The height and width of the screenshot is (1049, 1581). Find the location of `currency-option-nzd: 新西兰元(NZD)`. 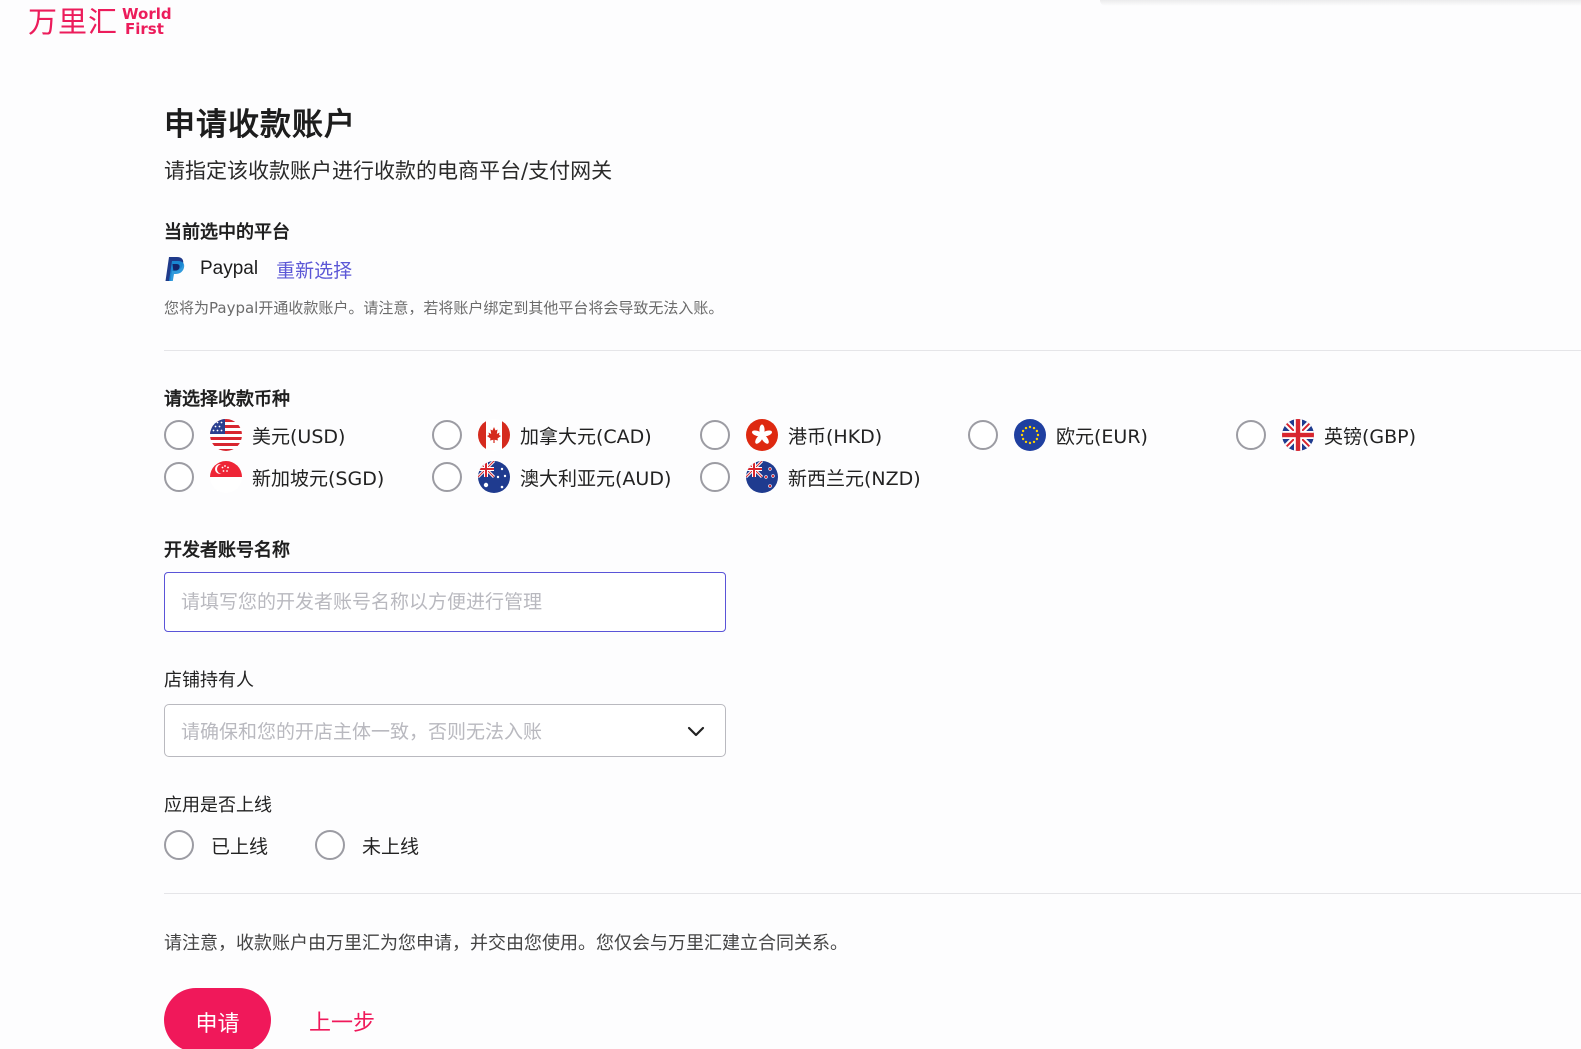

currency-option-nzd: 新西兰元(NZD) is located at coordinates (810, 477).